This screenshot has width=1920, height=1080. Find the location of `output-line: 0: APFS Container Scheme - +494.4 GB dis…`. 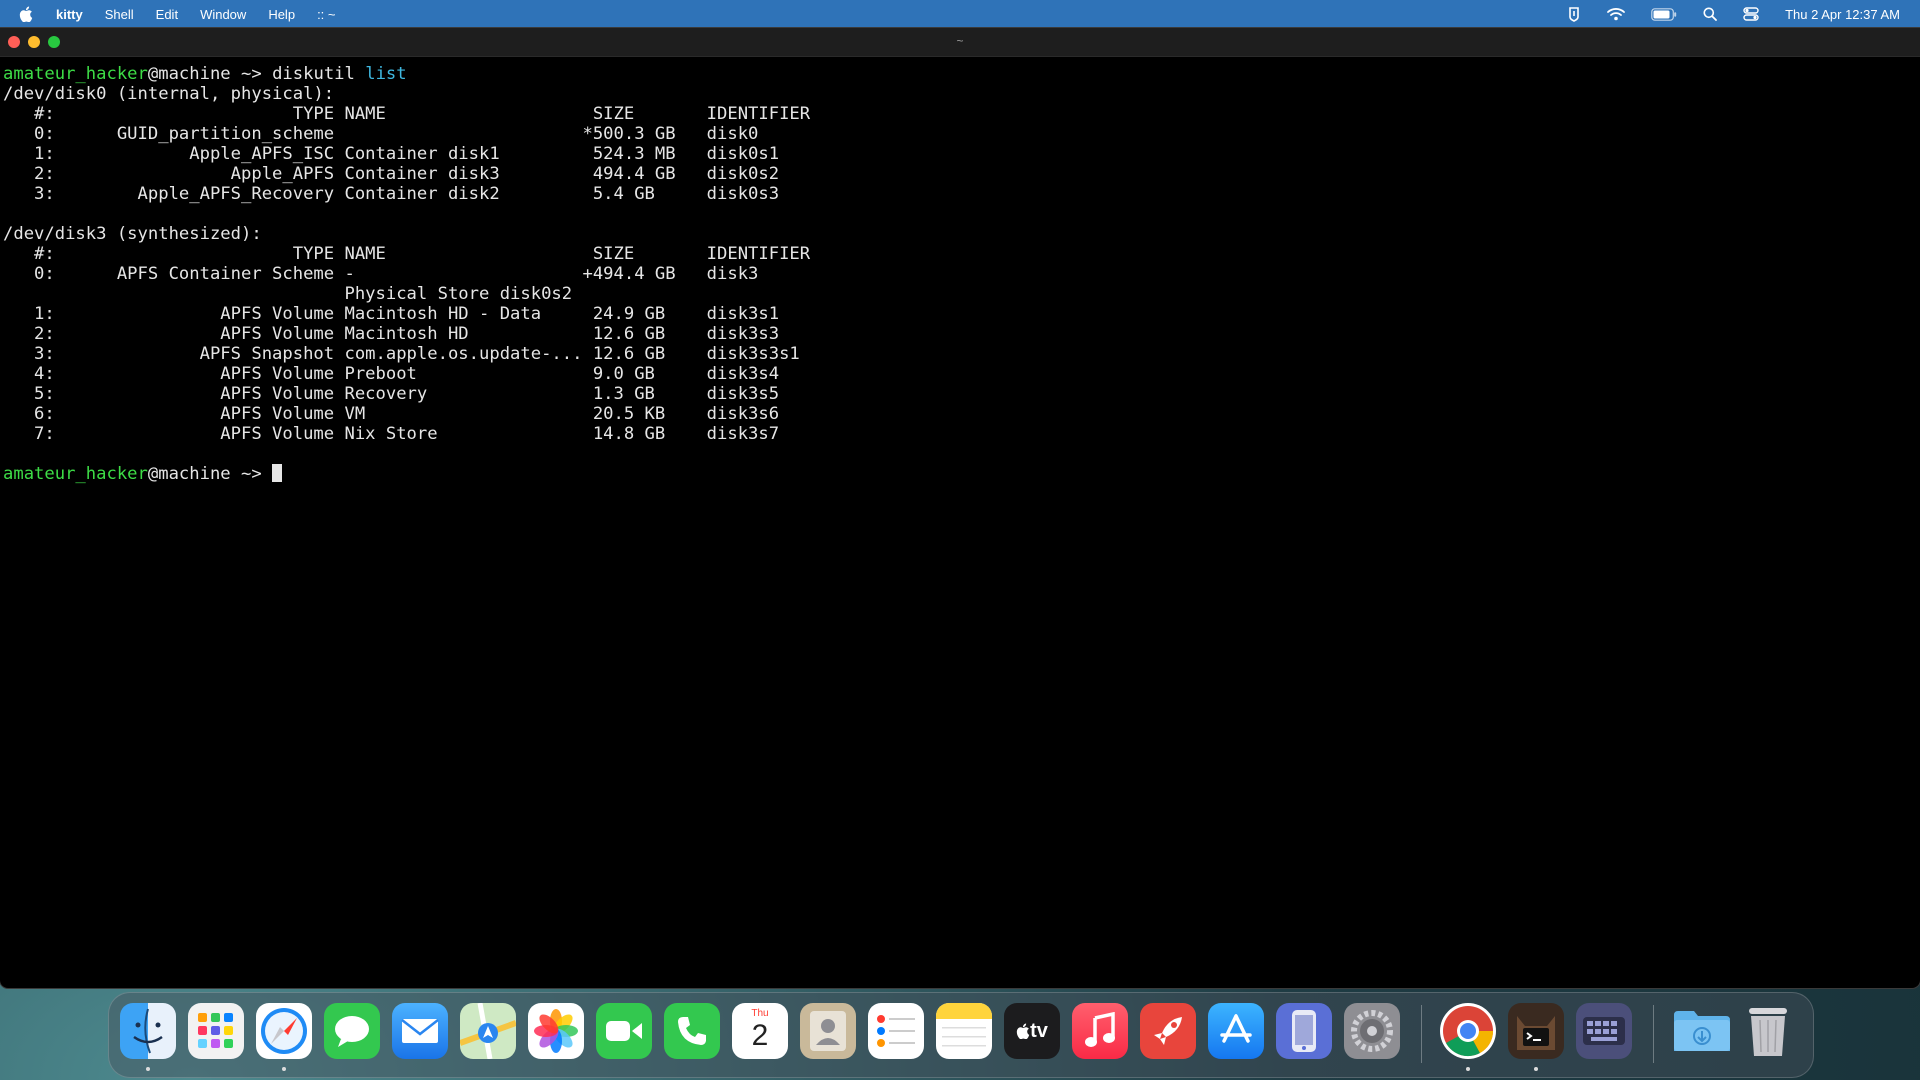

output-line: 0: APFS Container Scheme - +494.4 GB dis… is located at coordinates (381, 274).